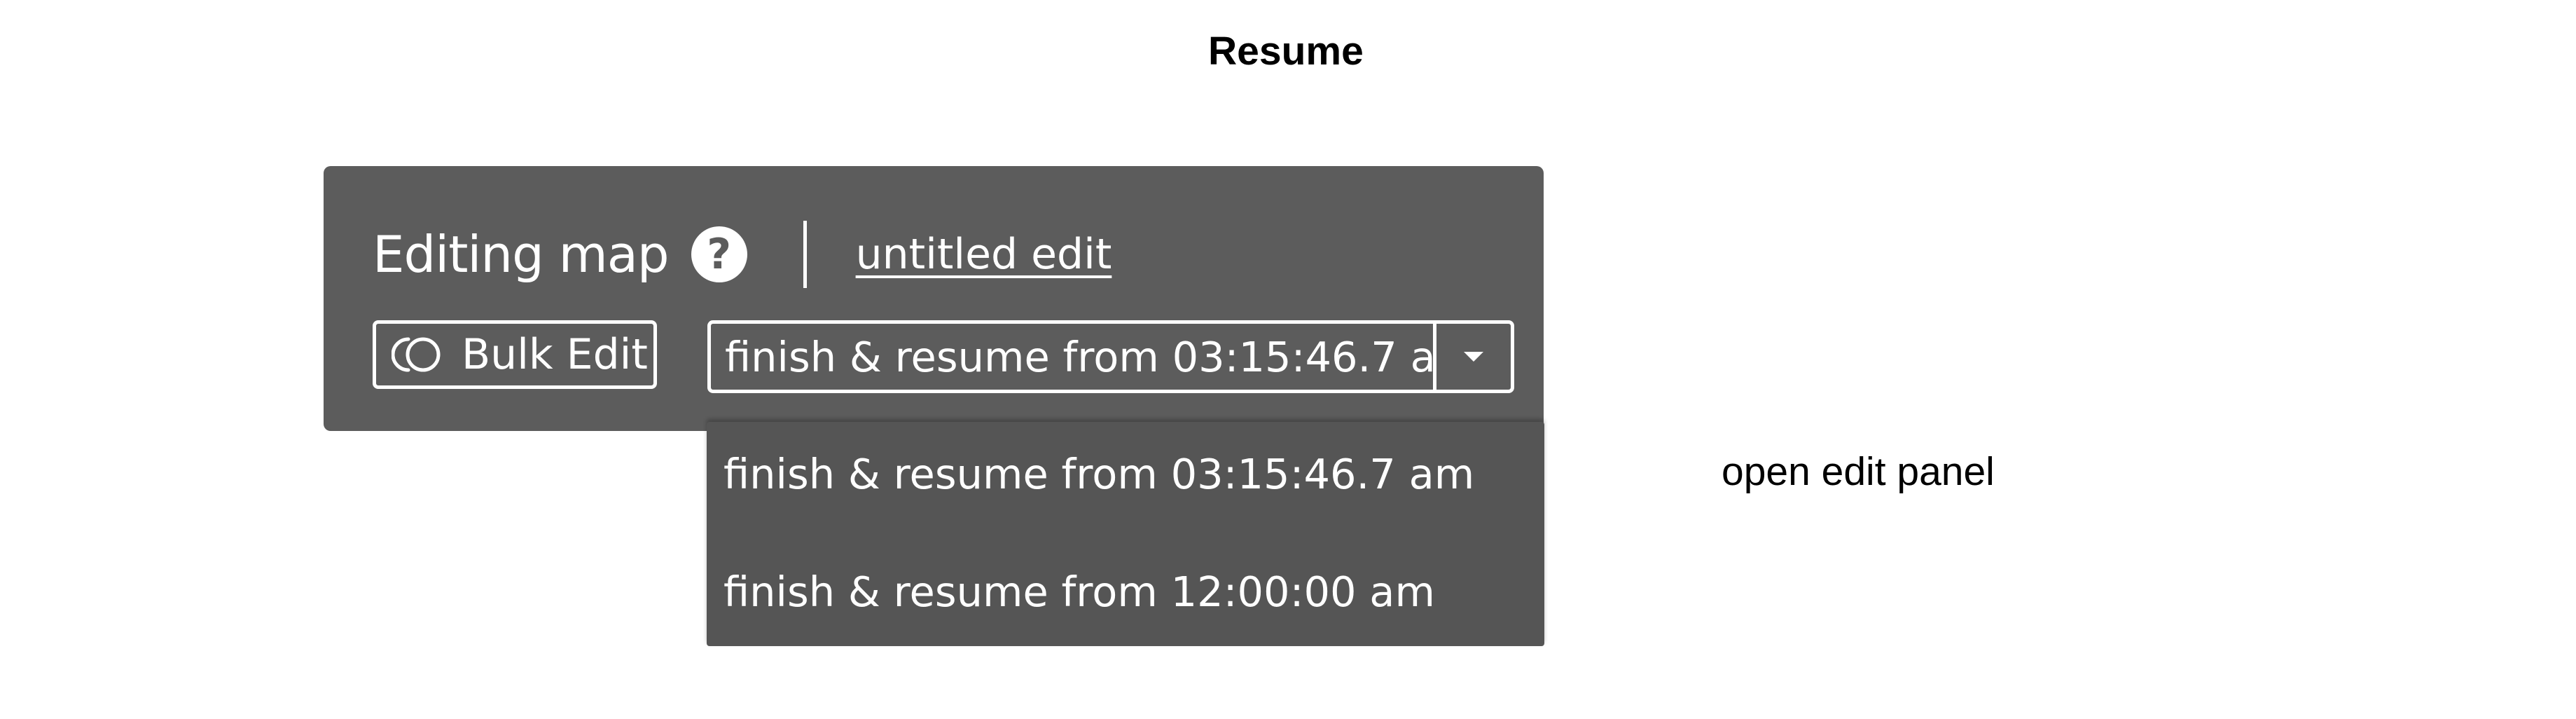 The width and height of the screenshot is (2576, 719). What do you see at coordinates (1098, 474) in the screenshot?
I see `menu-item-resume-current: finish & resume from 03:15:46.7 am` at bounding box center [1098, 474].